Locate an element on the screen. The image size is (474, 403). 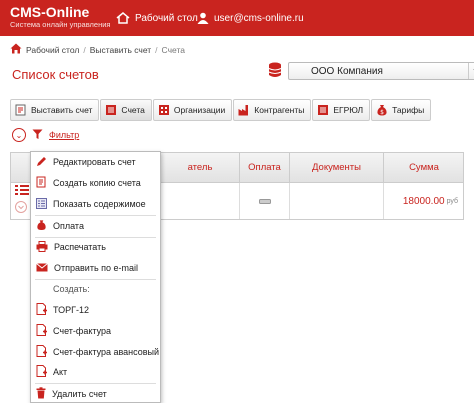
user-email: user@cms-online.ru is located at coordinates (259, 18).